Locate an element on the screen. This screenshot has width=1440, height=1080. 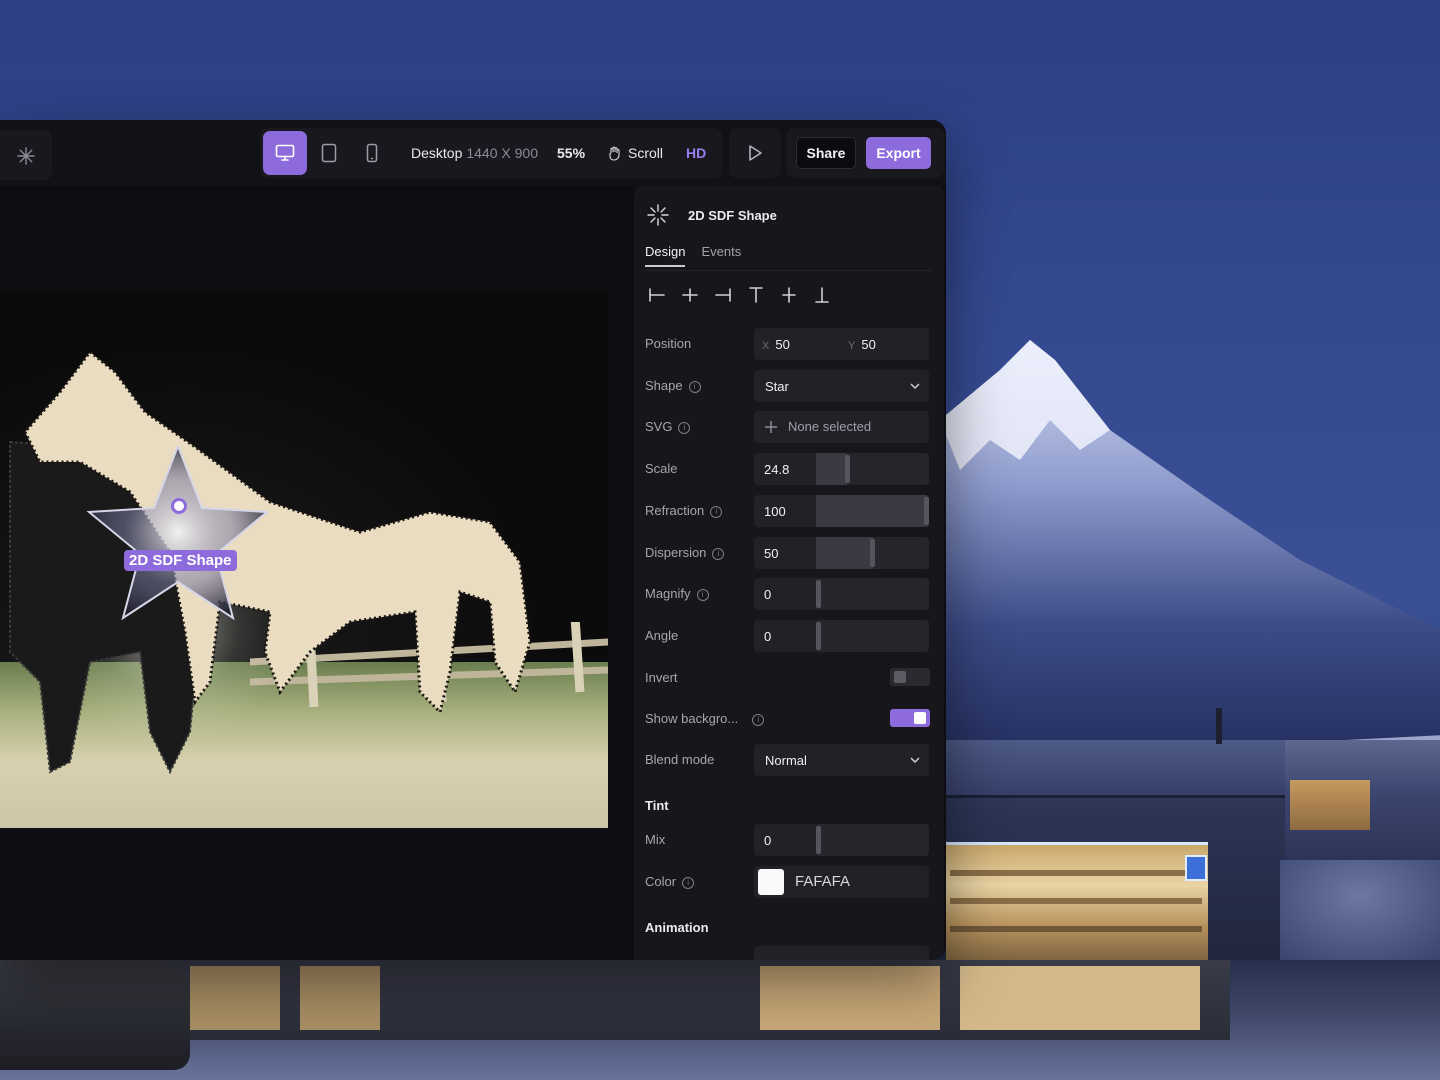
invert-toggle is located at coordinates (910, 677).